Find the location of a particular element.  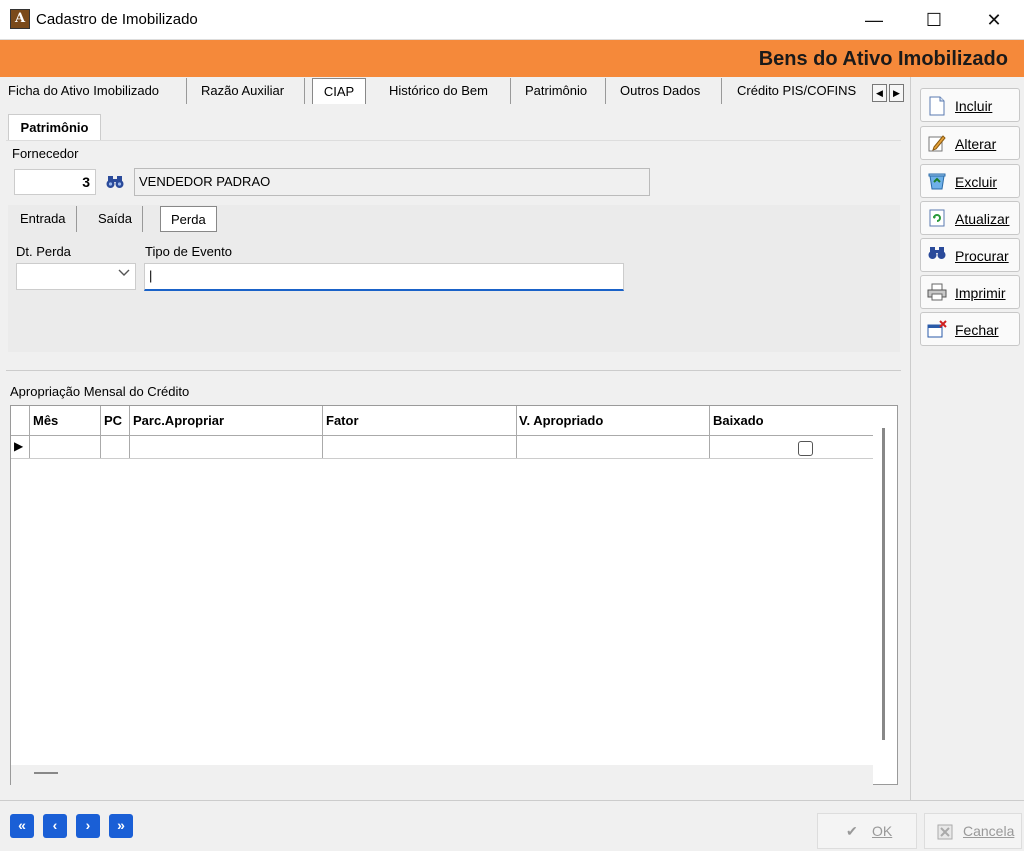

procurar-button: Procurar is located at coordinates (970, 255).